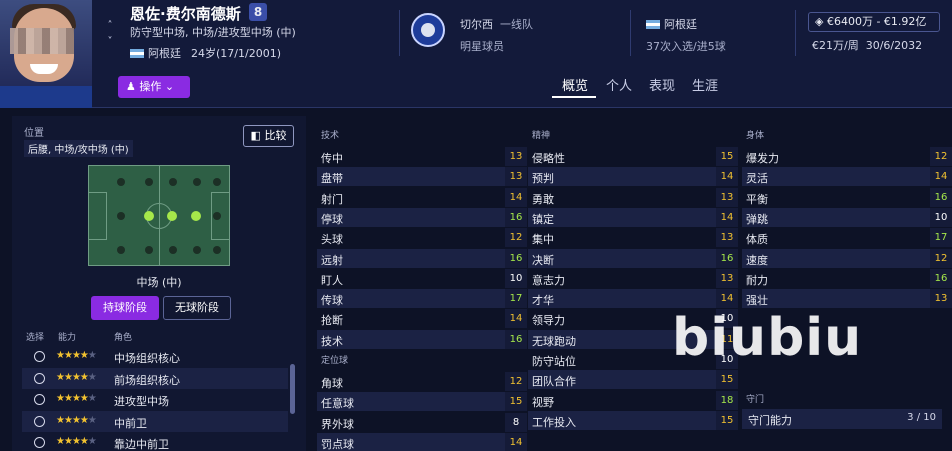 The image size is (952, 451). Describe the element at coordinates (671, 24) in the screenshot. I see `national-team: 阿根廷` at that location.